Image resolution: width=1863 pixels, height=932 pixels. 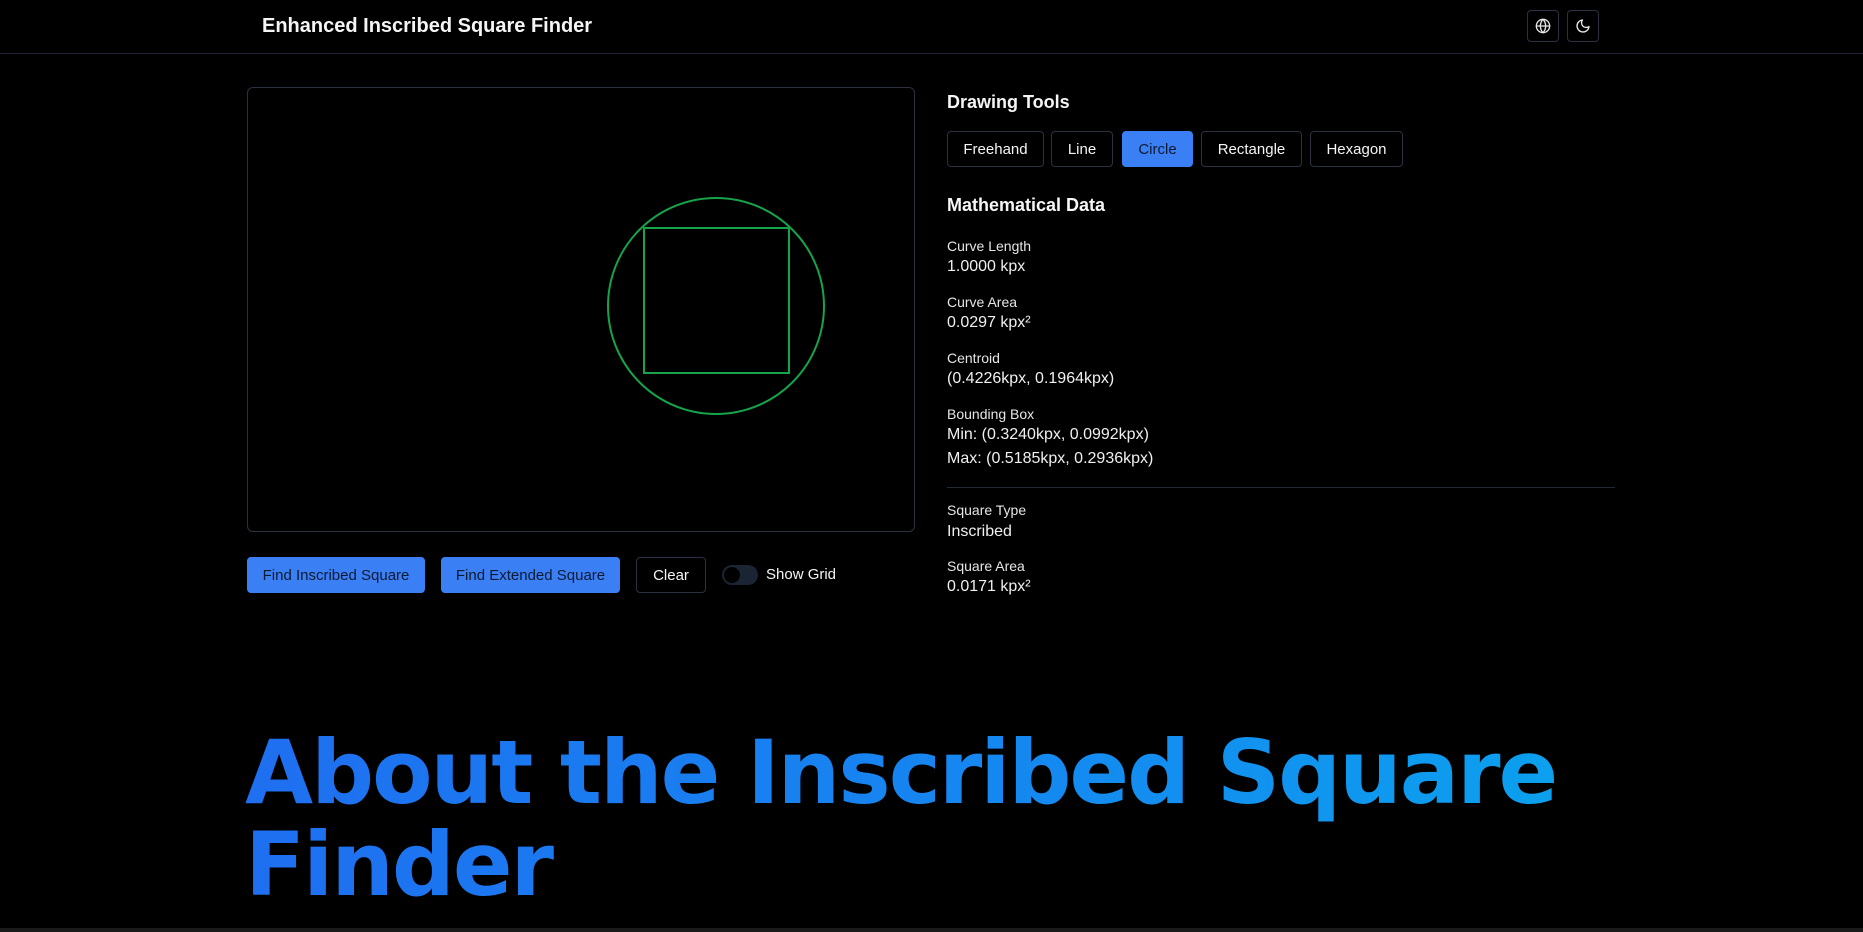 I want to click on curve-length-label: Curve Length, so click(x=989, y=246).